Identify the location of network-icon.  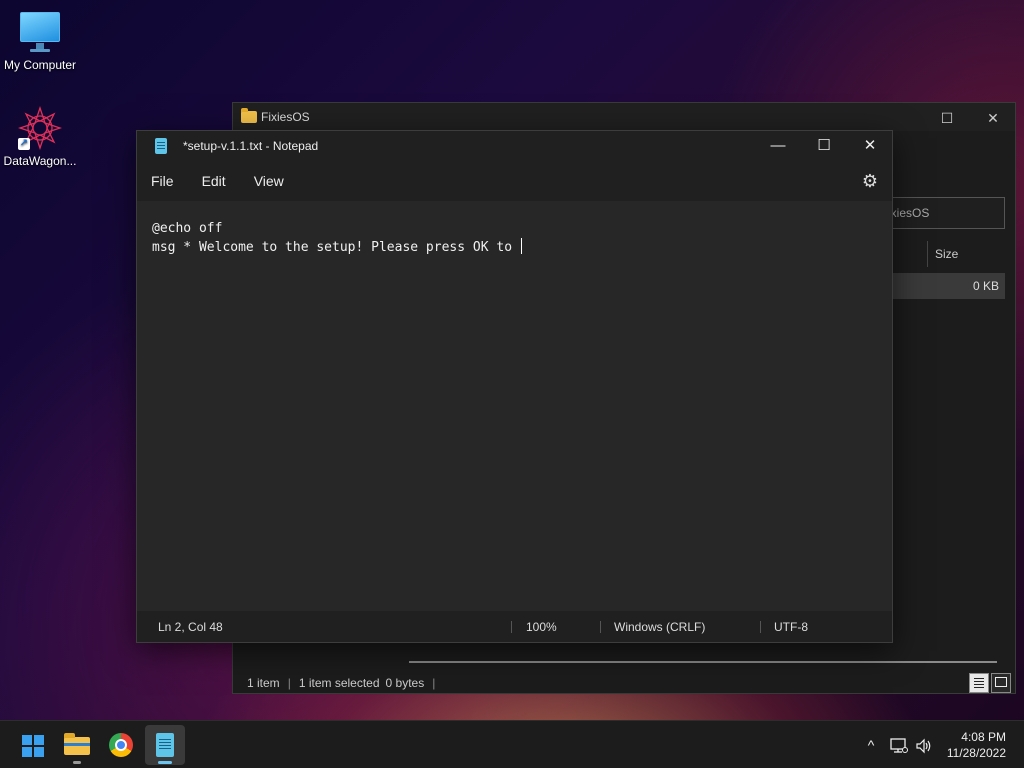
(899, 744).